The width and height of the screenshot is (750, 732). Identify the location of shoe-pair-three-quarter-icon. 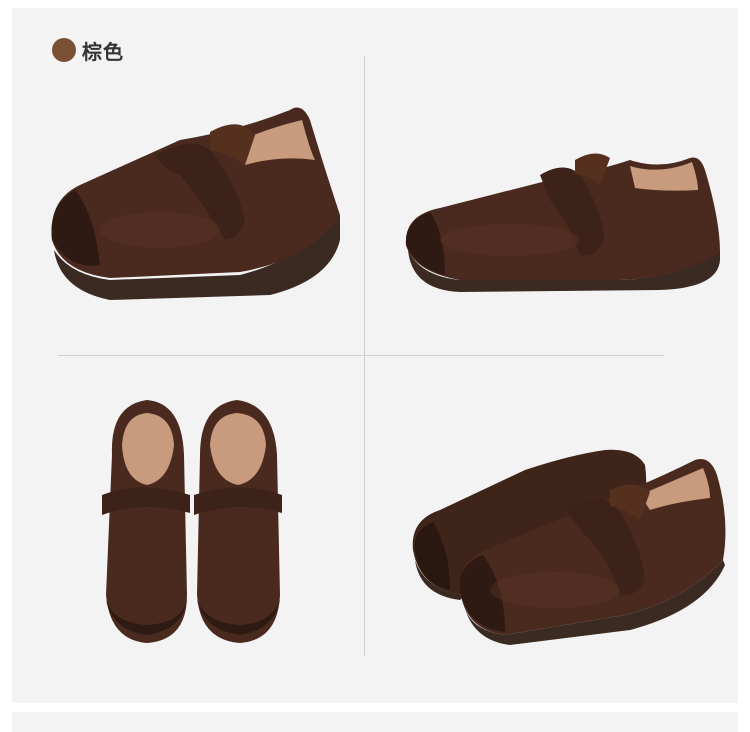
(569, 547).